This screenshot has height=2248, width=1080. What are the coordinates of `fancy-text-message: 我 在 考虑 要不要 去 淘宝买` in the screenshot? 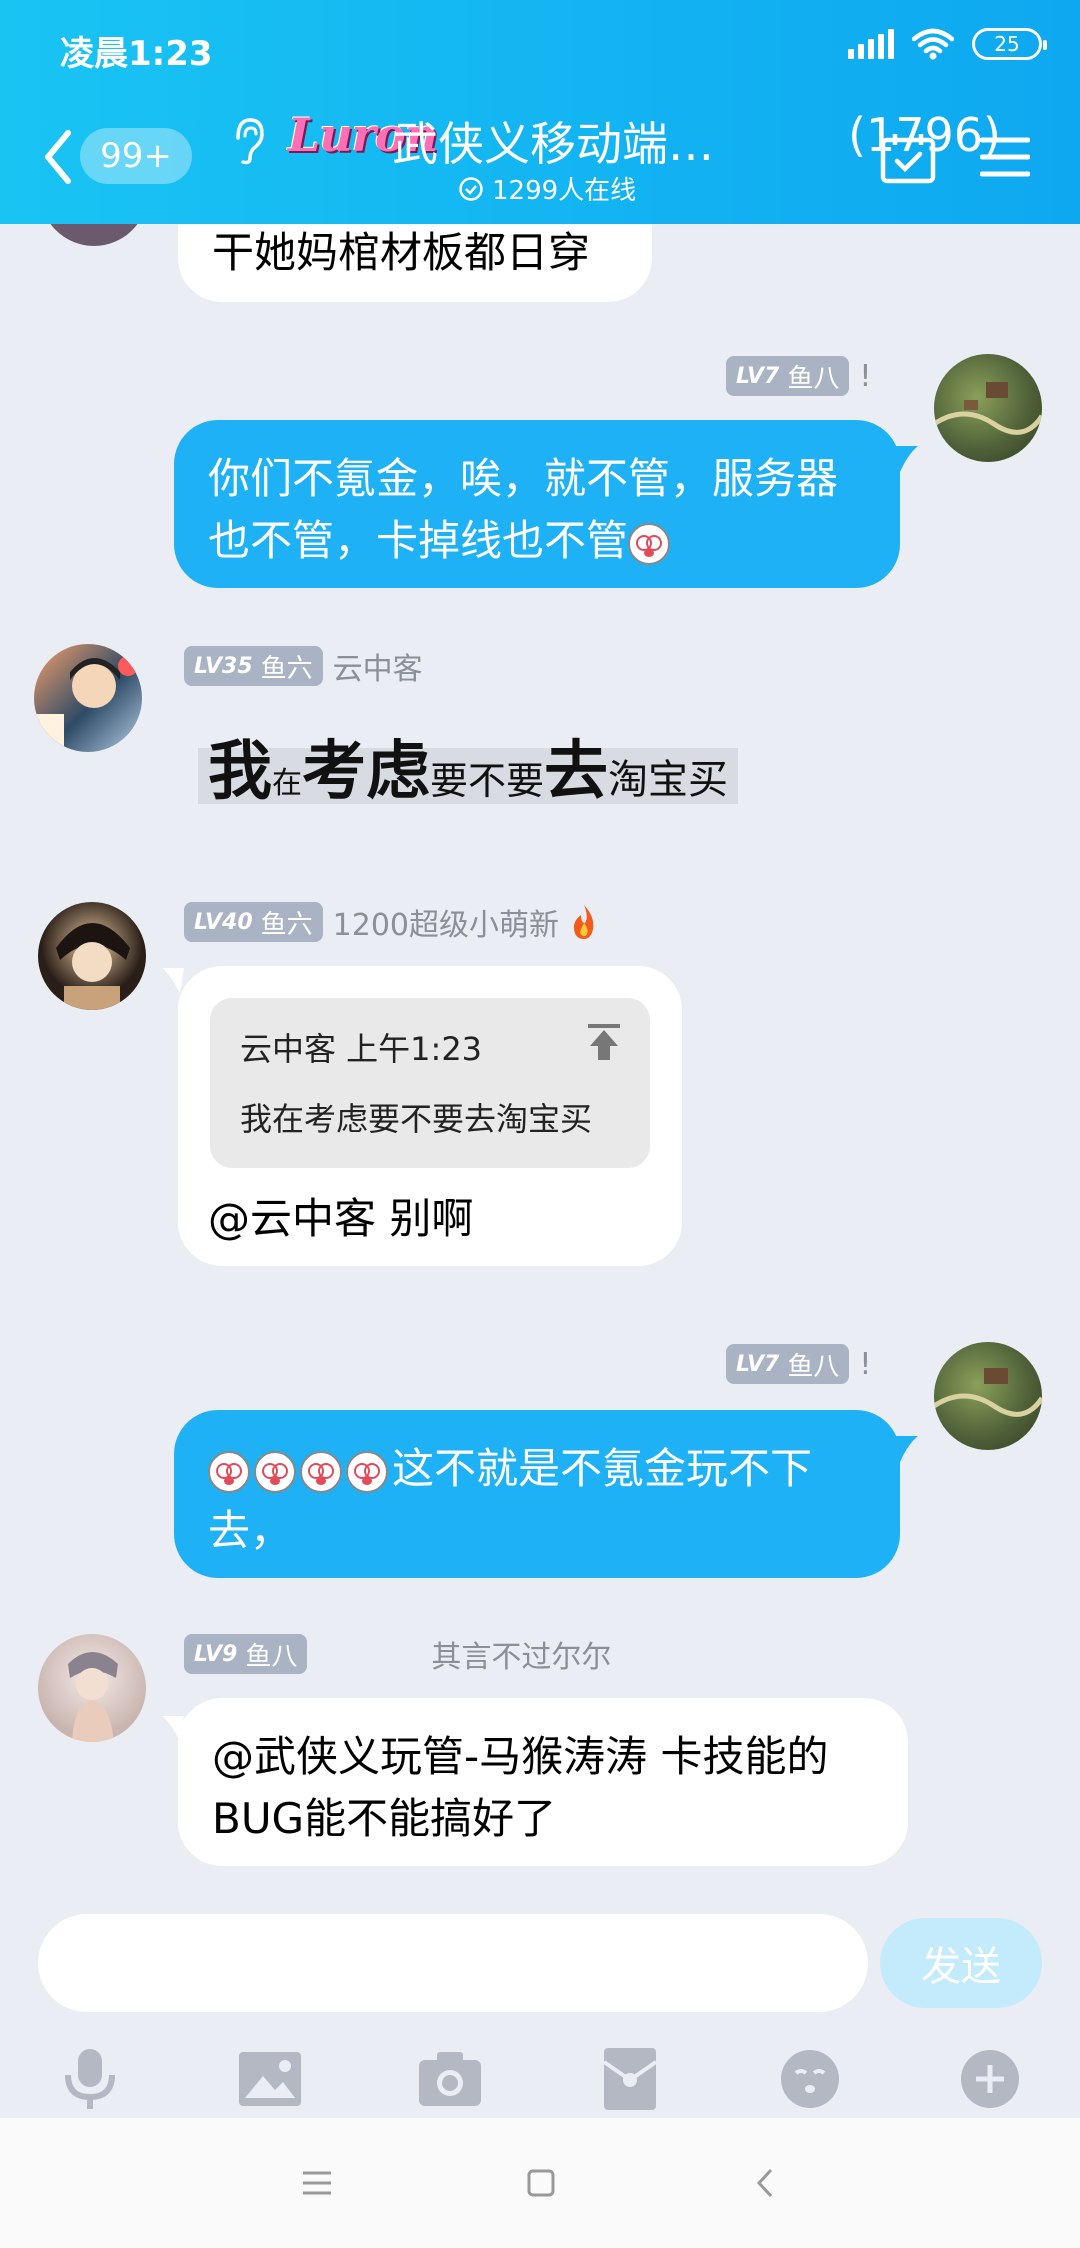 It's located at (468, 772).